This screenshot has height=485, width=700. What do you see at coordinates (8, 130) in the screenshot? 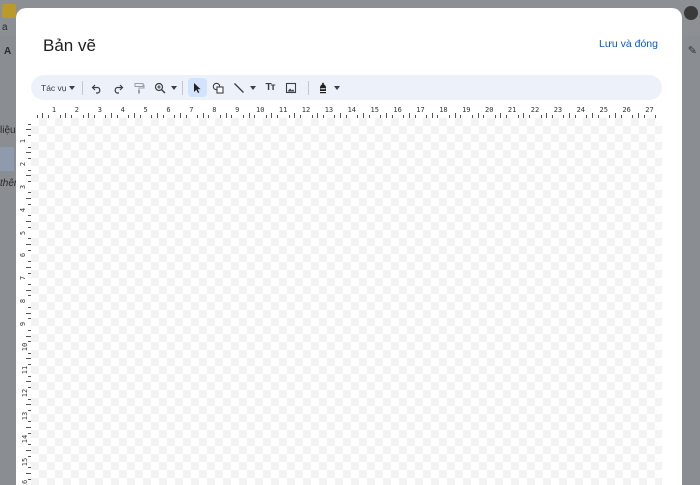
I see `background-text-side-1: liệu` at bounding box center [8, 130].